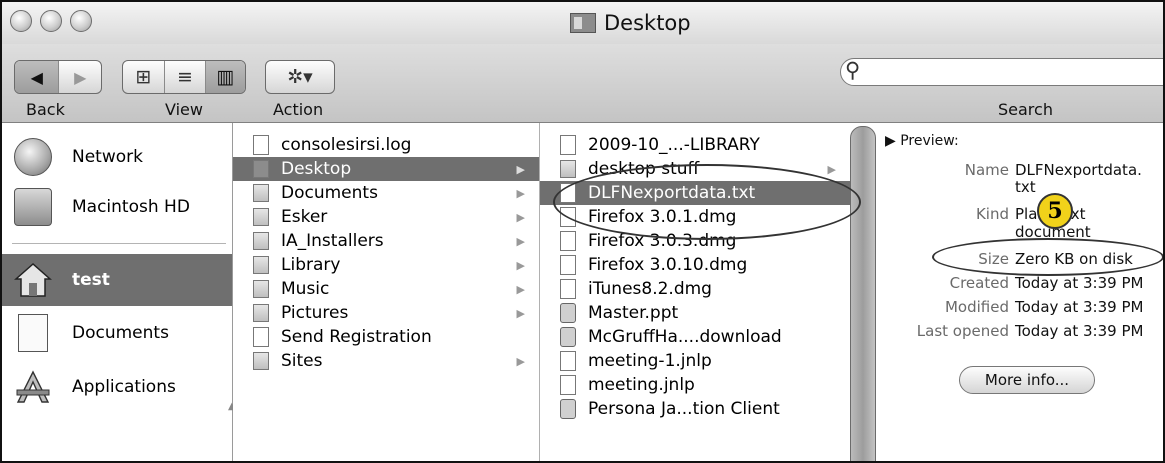  I want to click on close-window-button, so click(21, 21).